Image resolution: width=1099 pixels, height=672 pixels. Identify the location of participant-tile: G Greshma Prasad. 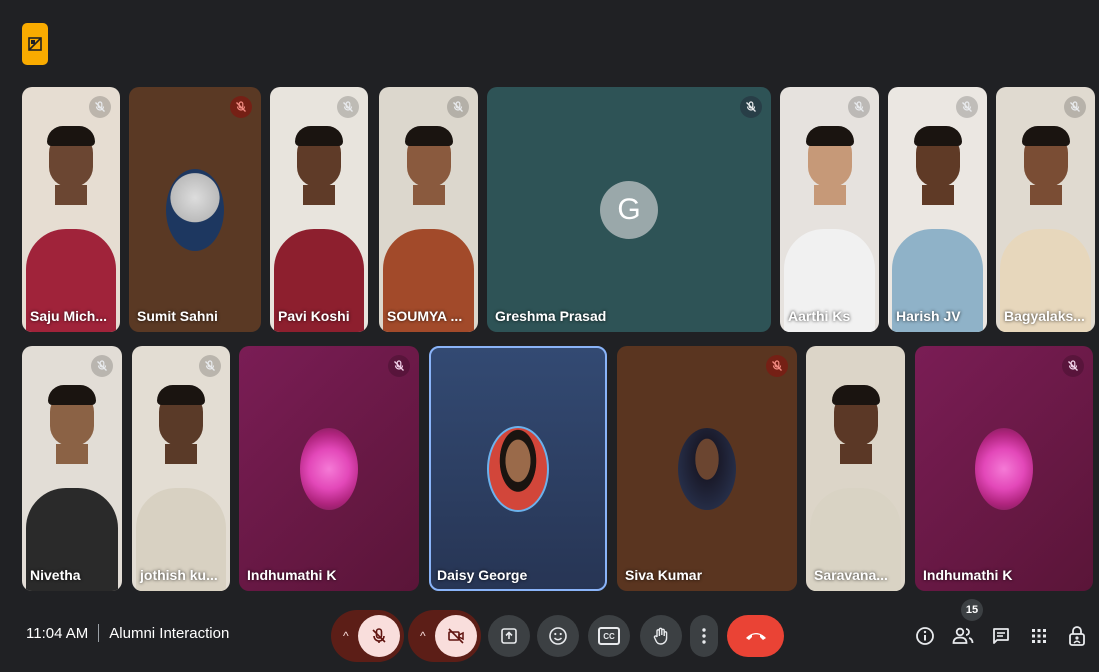
(629, 209).